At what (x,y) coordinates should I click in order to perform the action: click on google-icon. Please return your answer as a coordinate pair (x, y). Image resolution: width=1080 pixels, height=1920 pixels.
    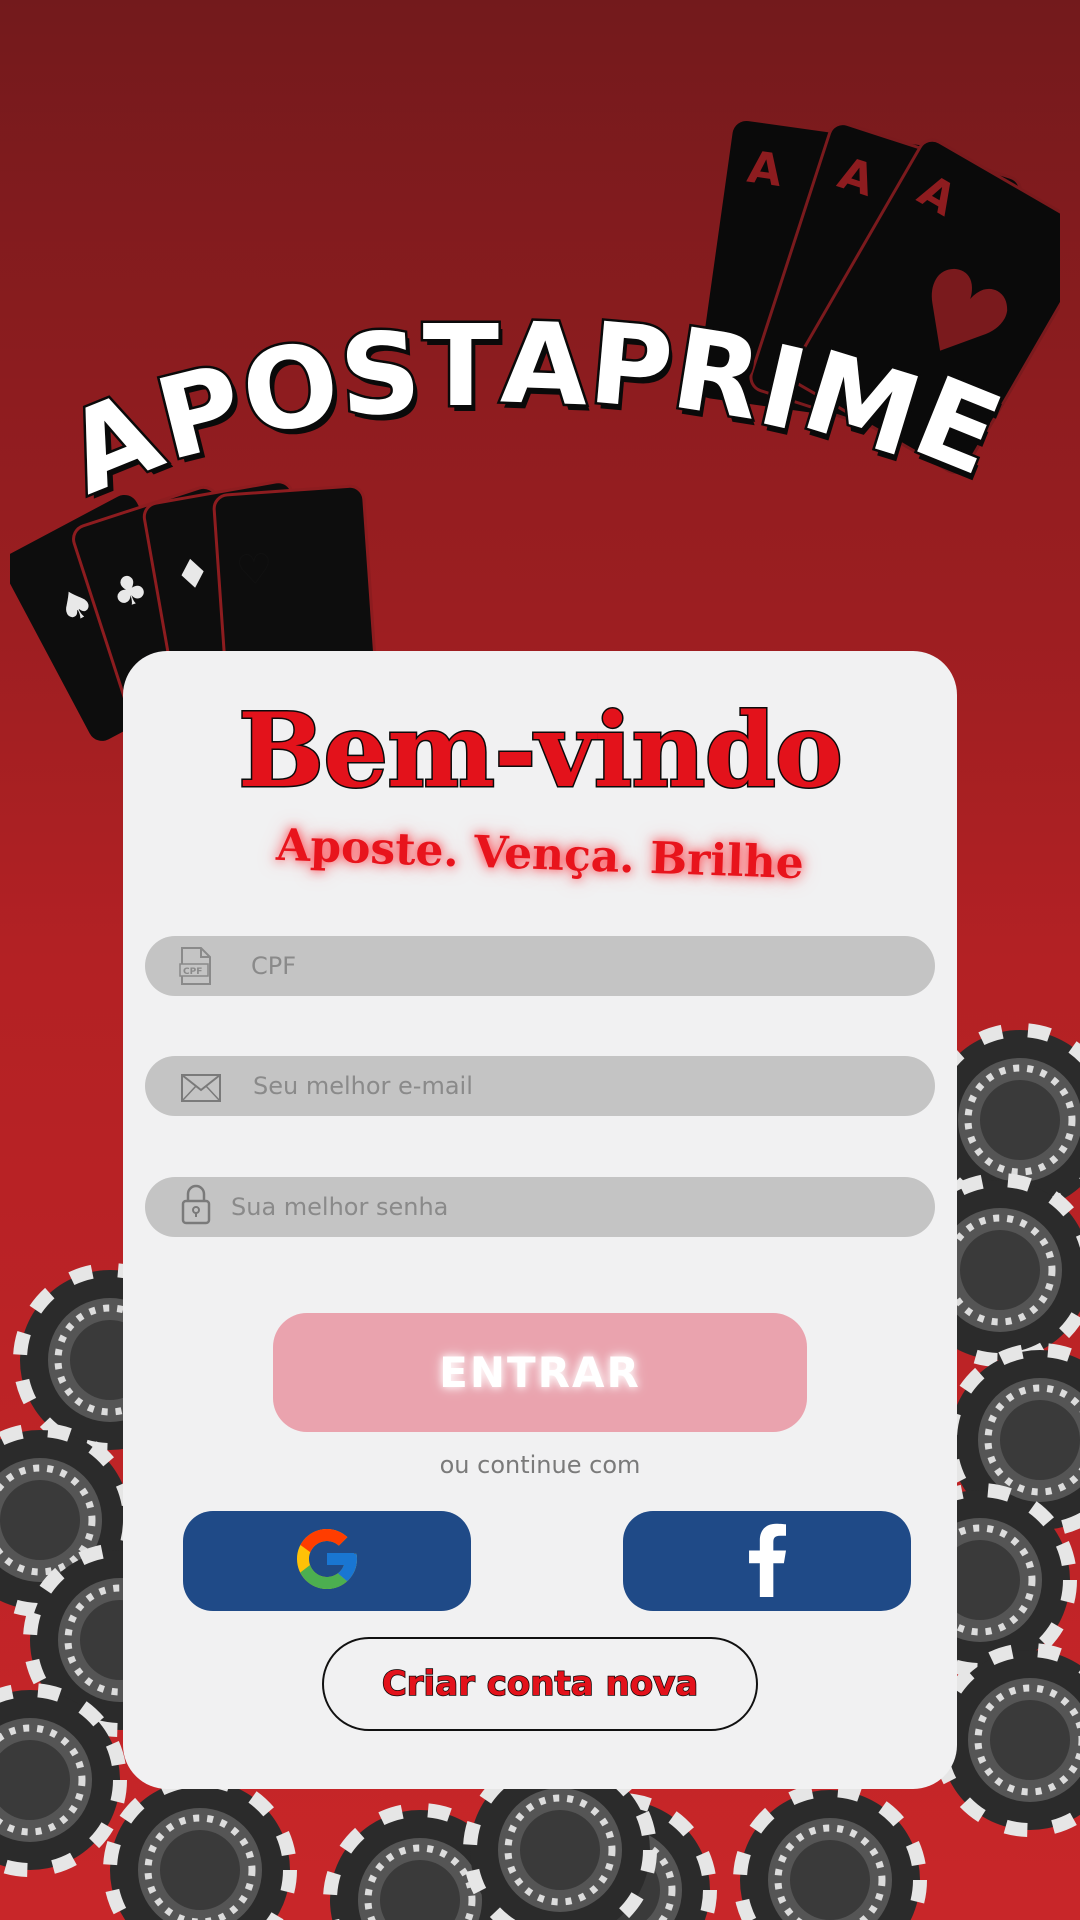
    Looking at the image, I should click on (327, 1561).